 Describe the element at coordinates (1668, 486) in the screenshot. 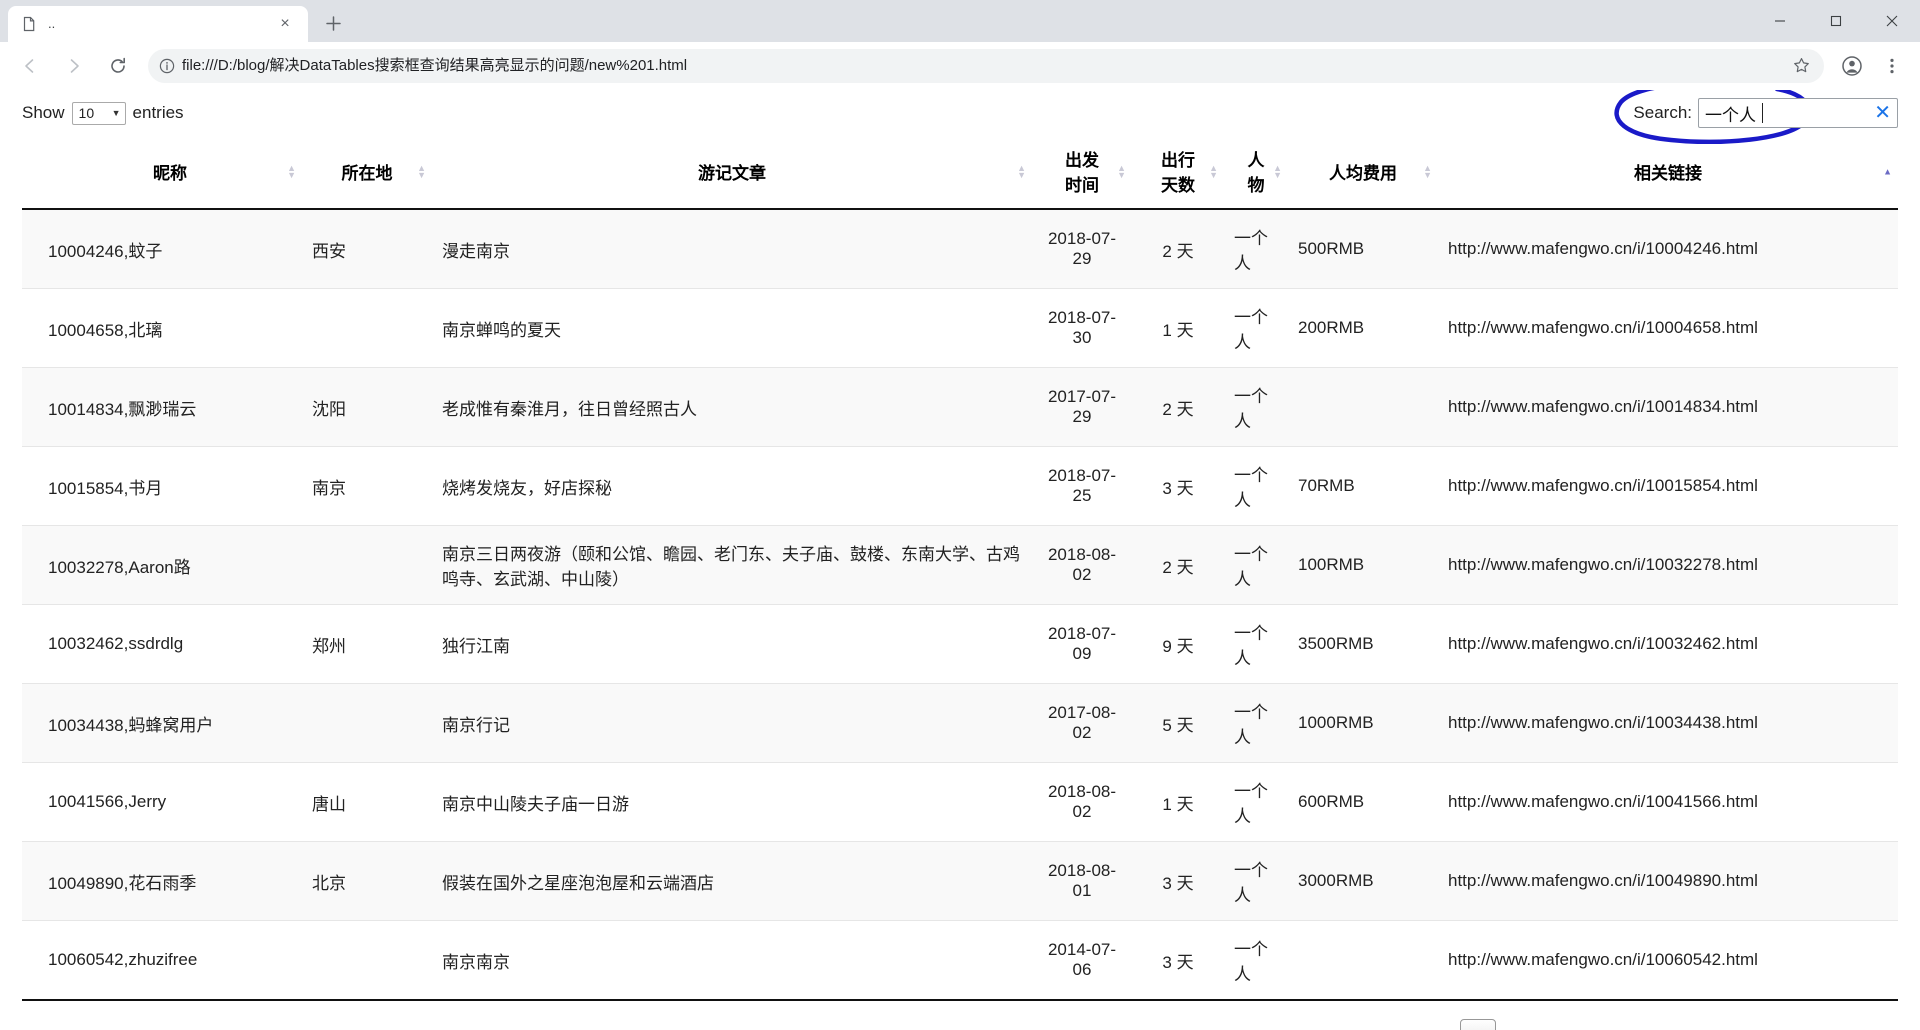

I see `cell-link: http://www.mafengwo.cn/i/10015854.html` at that location.